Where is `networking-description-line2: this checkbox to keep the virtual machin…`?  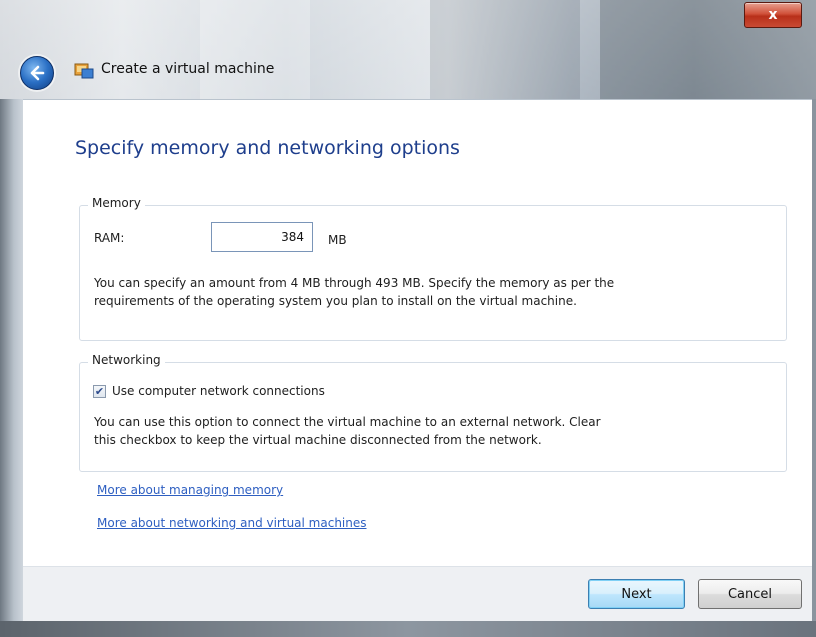
networking-description-line2: this checkbox to keep the virtual machin… is located at coordinates (318, 440).